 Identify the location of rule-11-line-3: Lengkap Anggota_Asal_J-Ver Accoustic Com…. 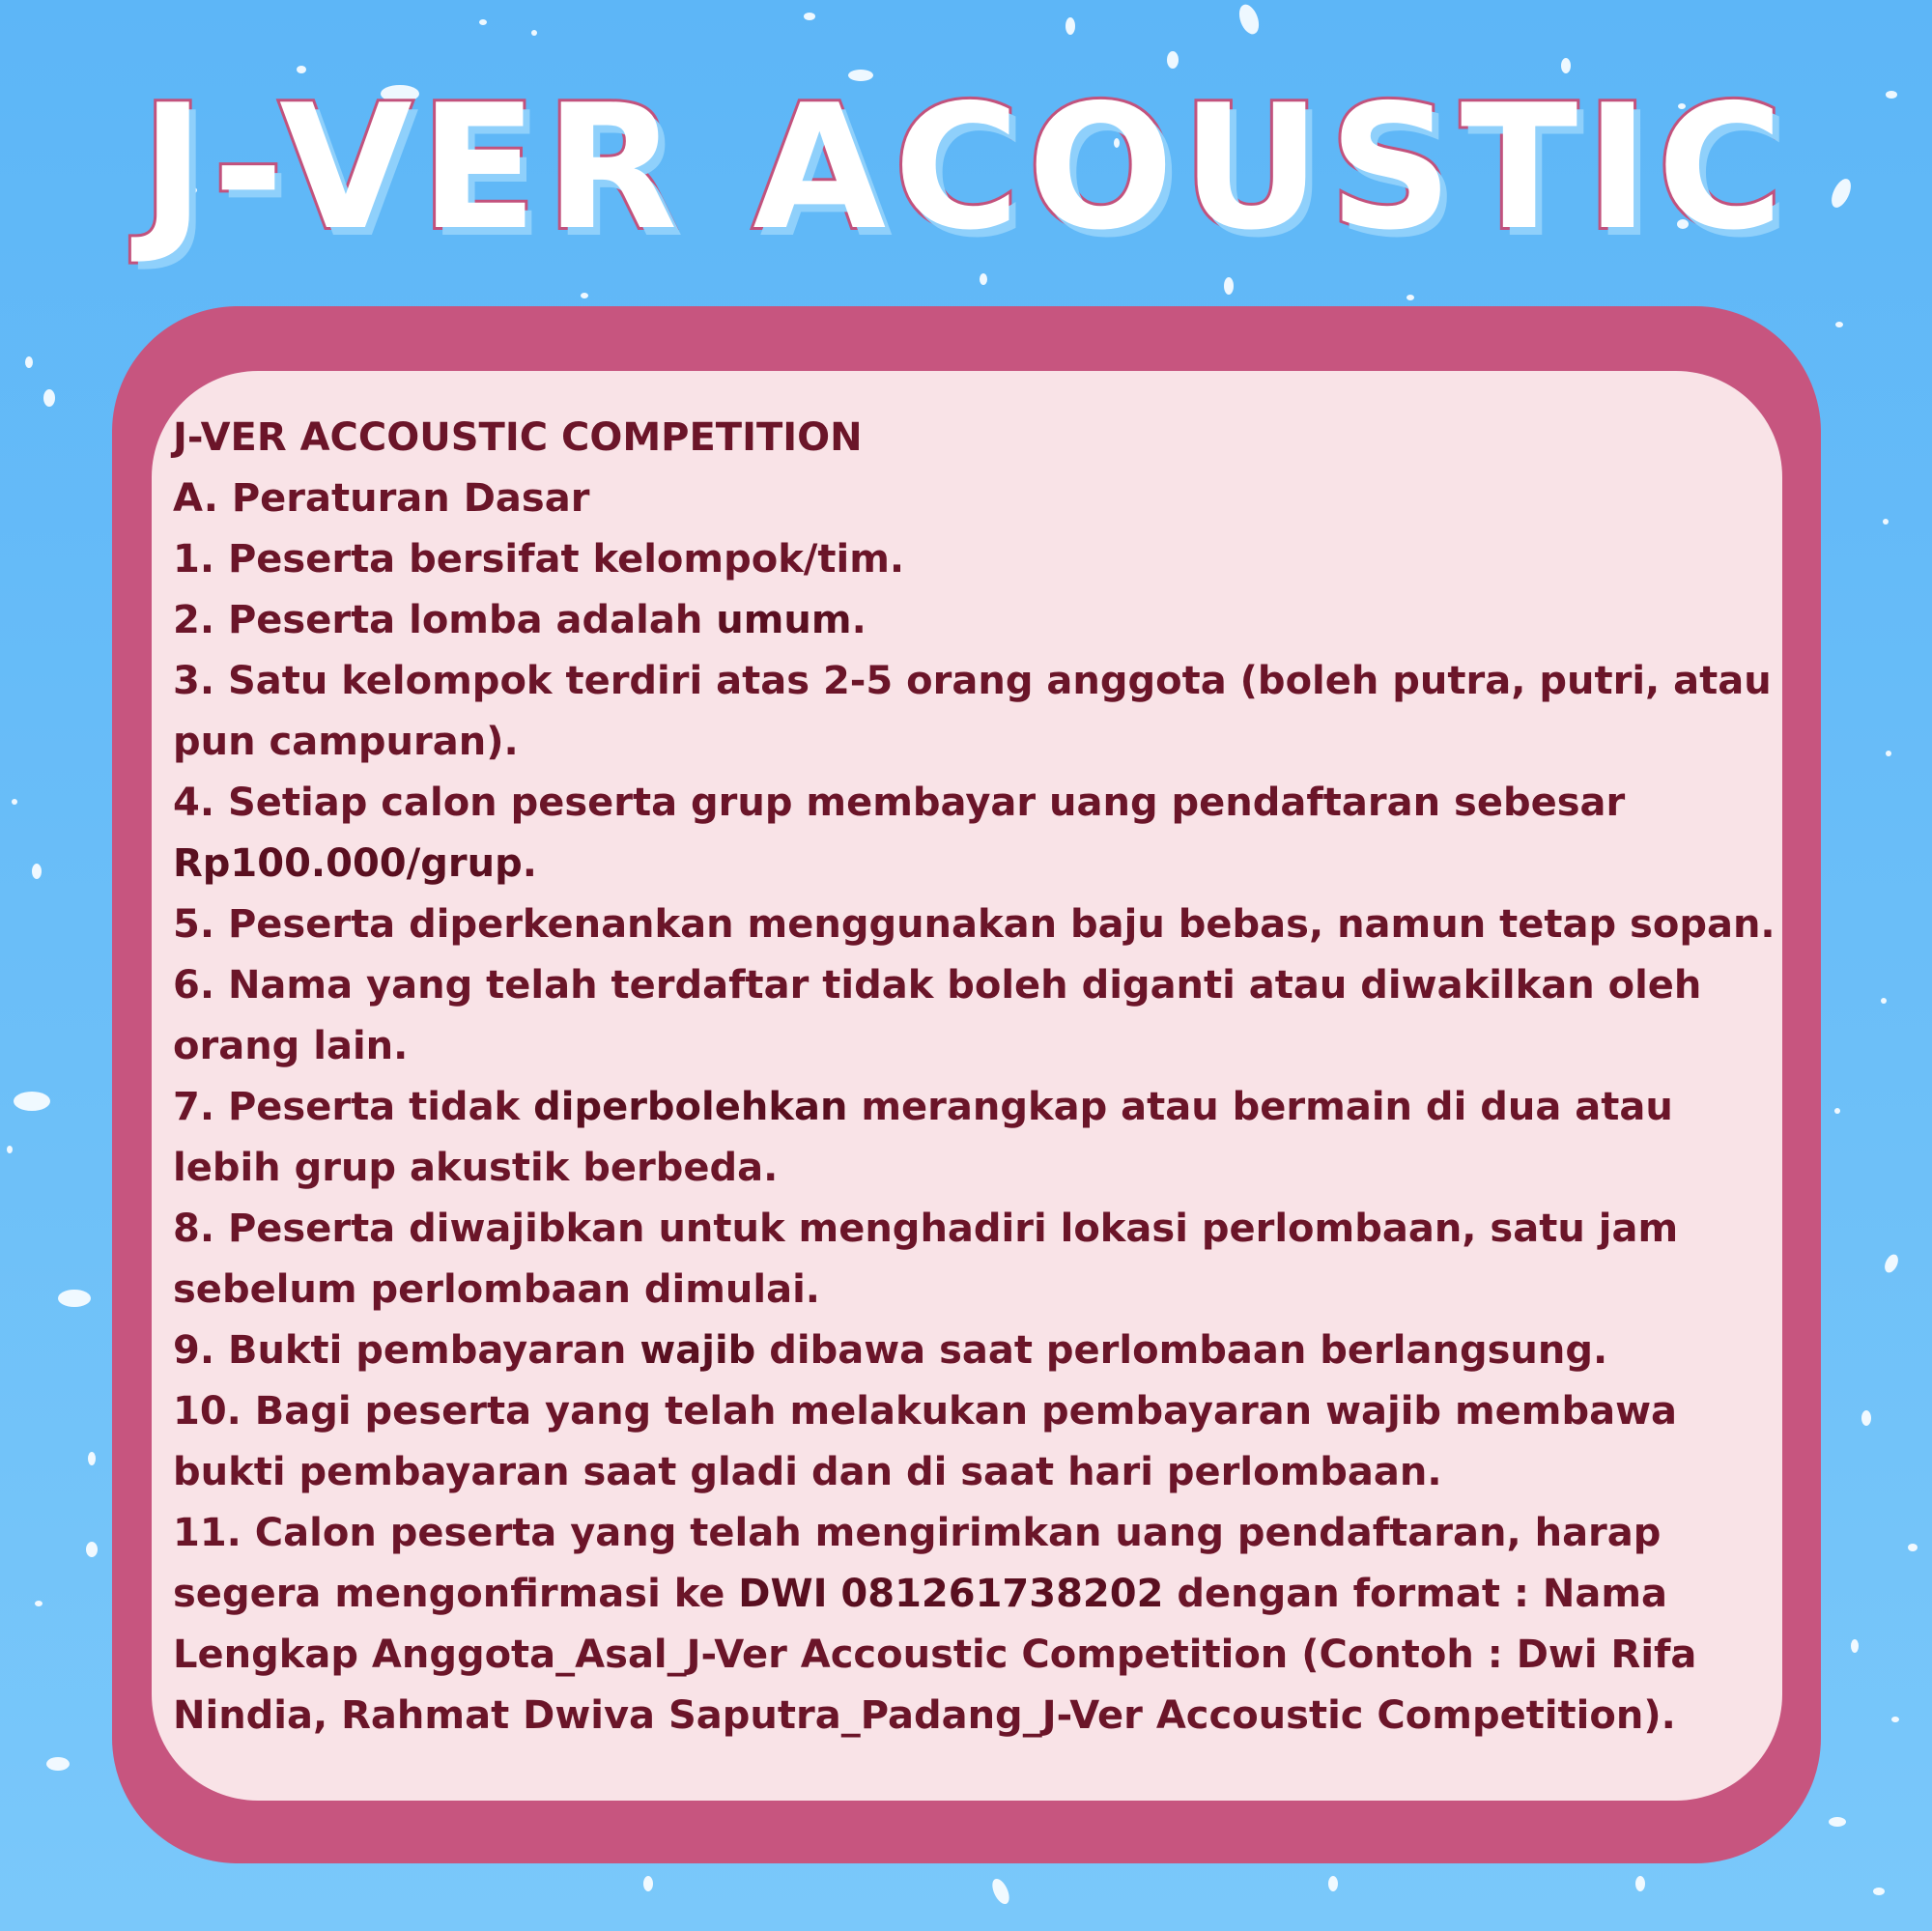
(935, 1655).